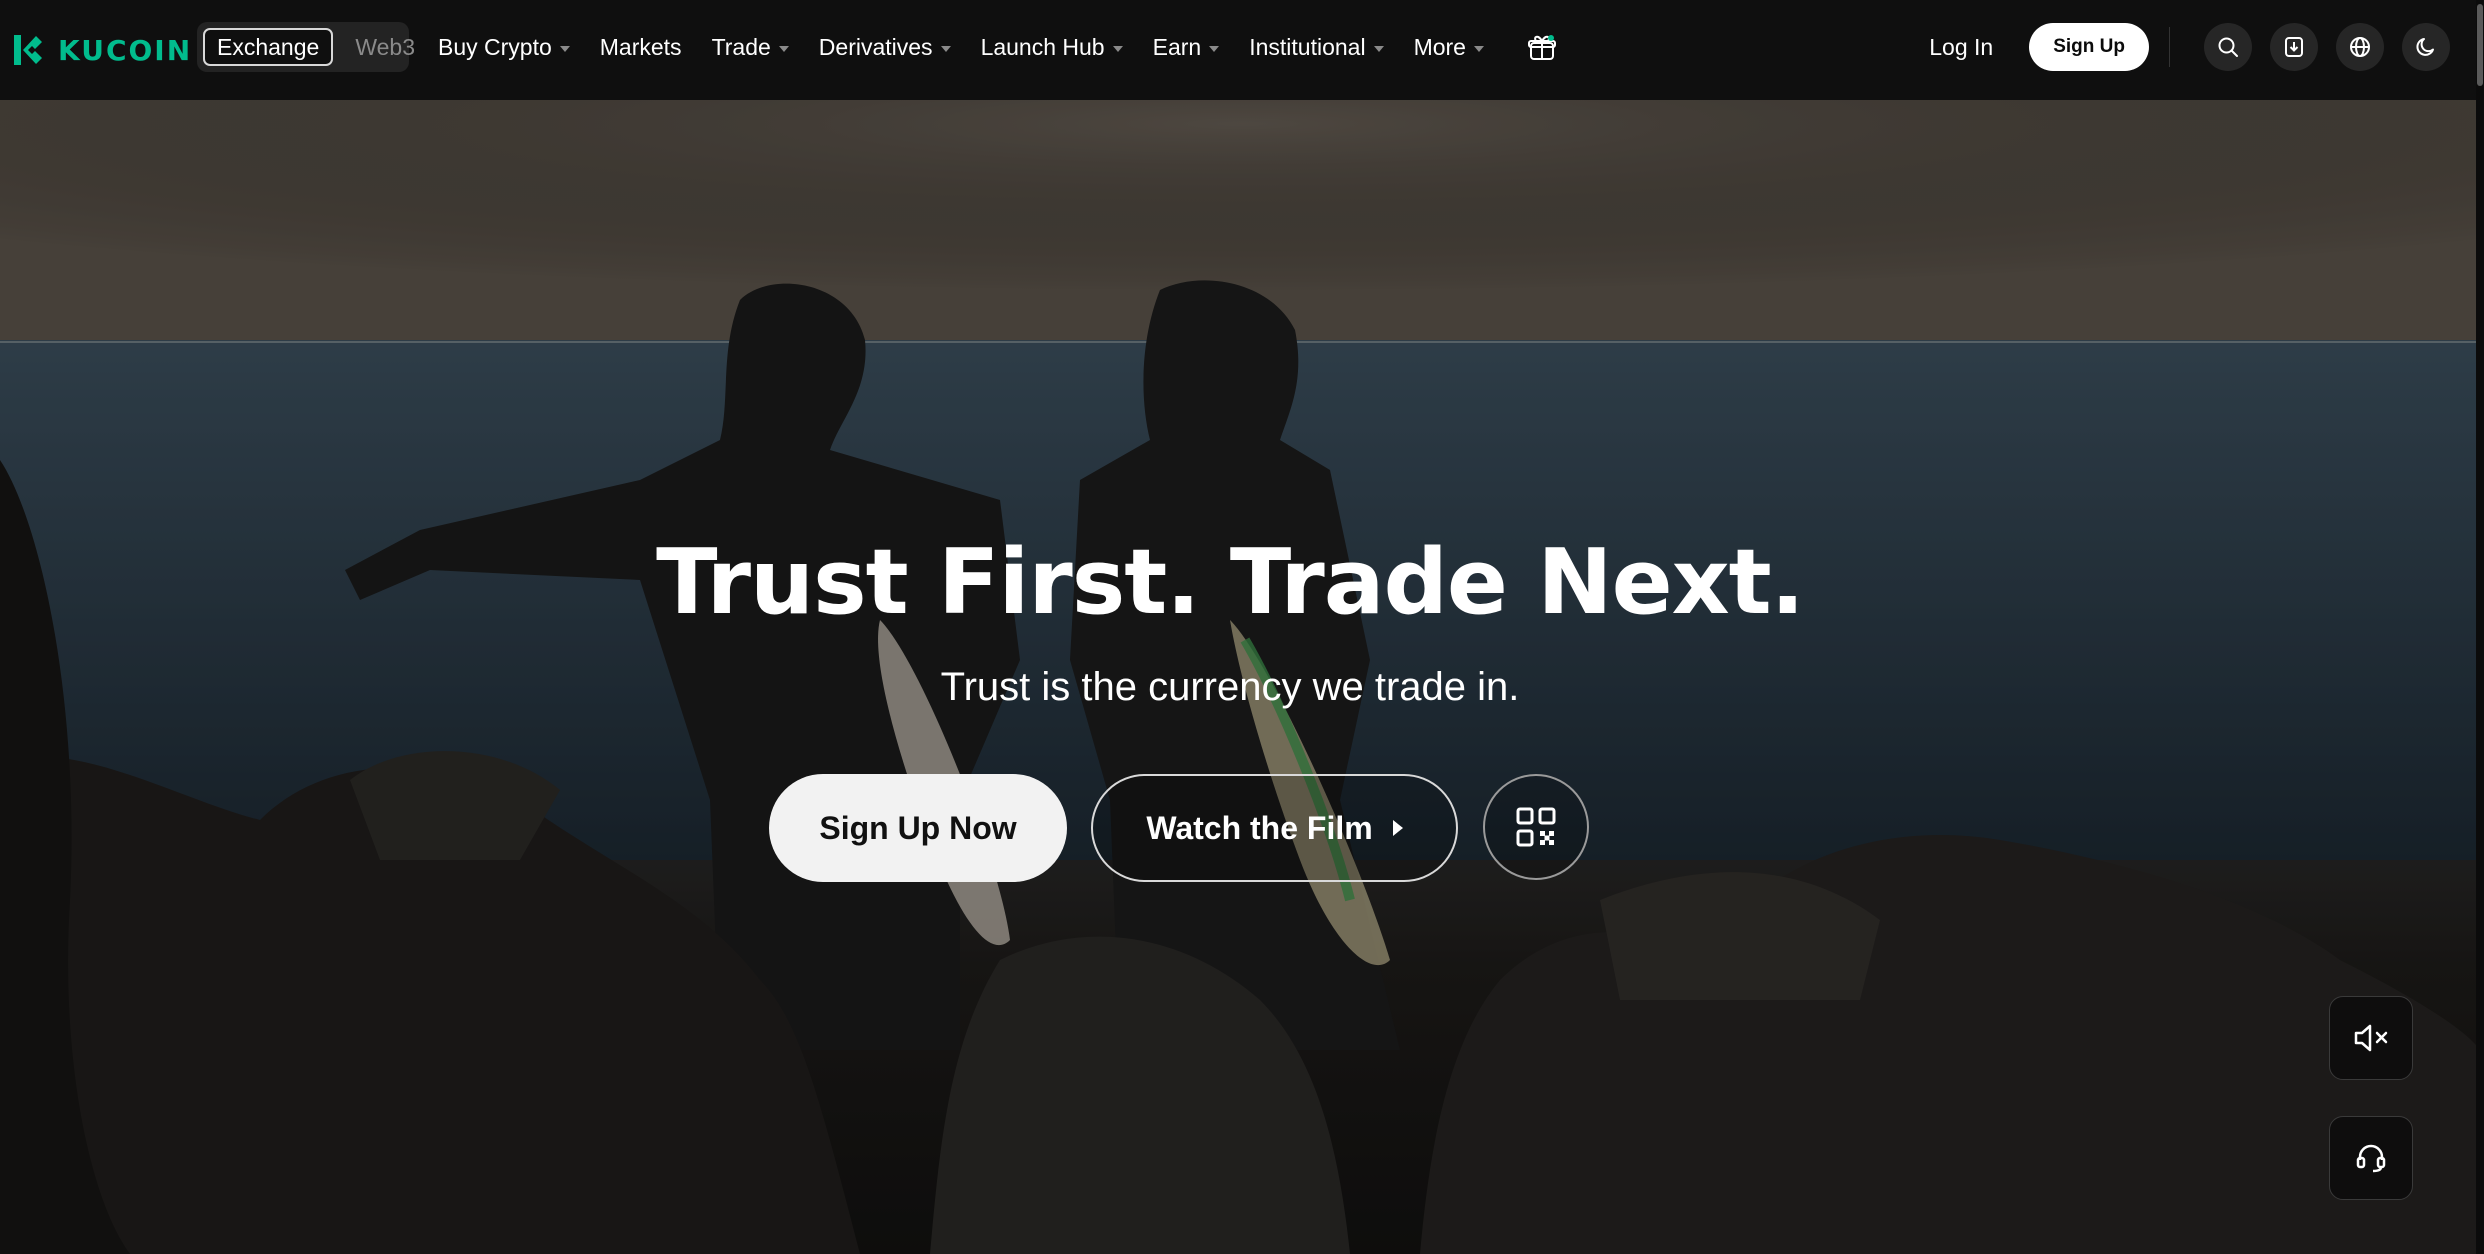 The width and height of the screenshot is (2484, 1254). What do you see at coordinates (1397, 828) in the screenshot?
I see `play-icon` at bounding box center [1397, 828].